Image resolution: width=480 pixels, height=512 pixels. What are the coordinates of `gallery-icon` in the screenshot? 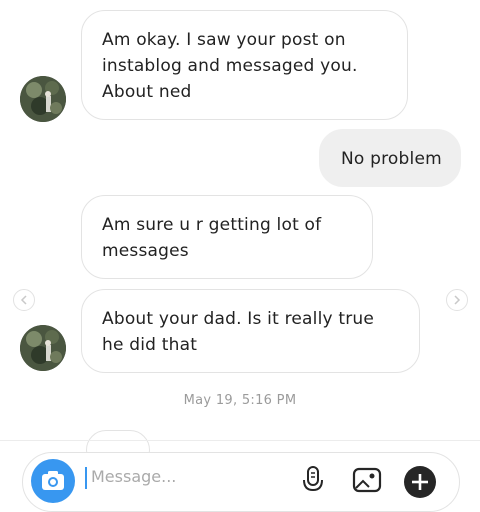 It's located at (367, 480).